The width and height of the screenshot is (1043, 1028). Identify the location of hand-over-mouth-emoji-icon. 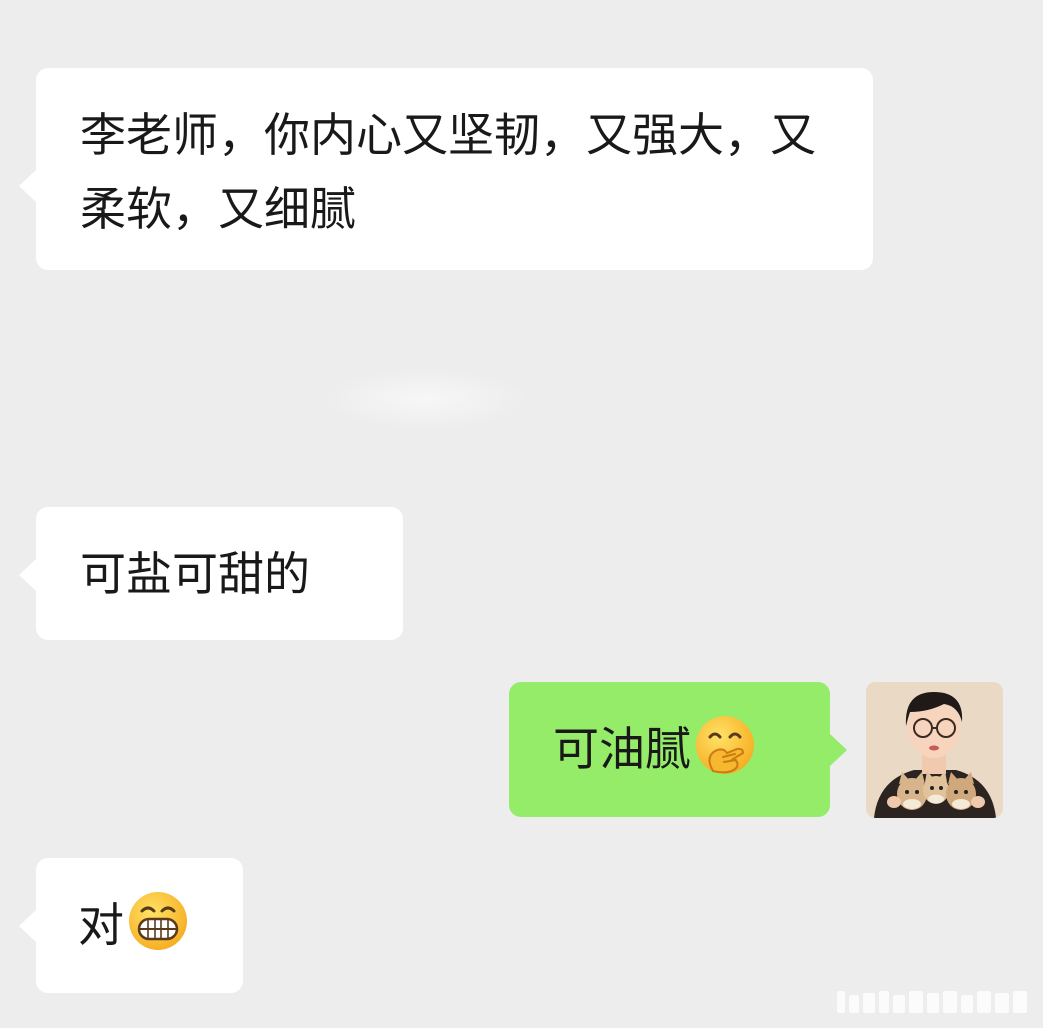
(725, 745).